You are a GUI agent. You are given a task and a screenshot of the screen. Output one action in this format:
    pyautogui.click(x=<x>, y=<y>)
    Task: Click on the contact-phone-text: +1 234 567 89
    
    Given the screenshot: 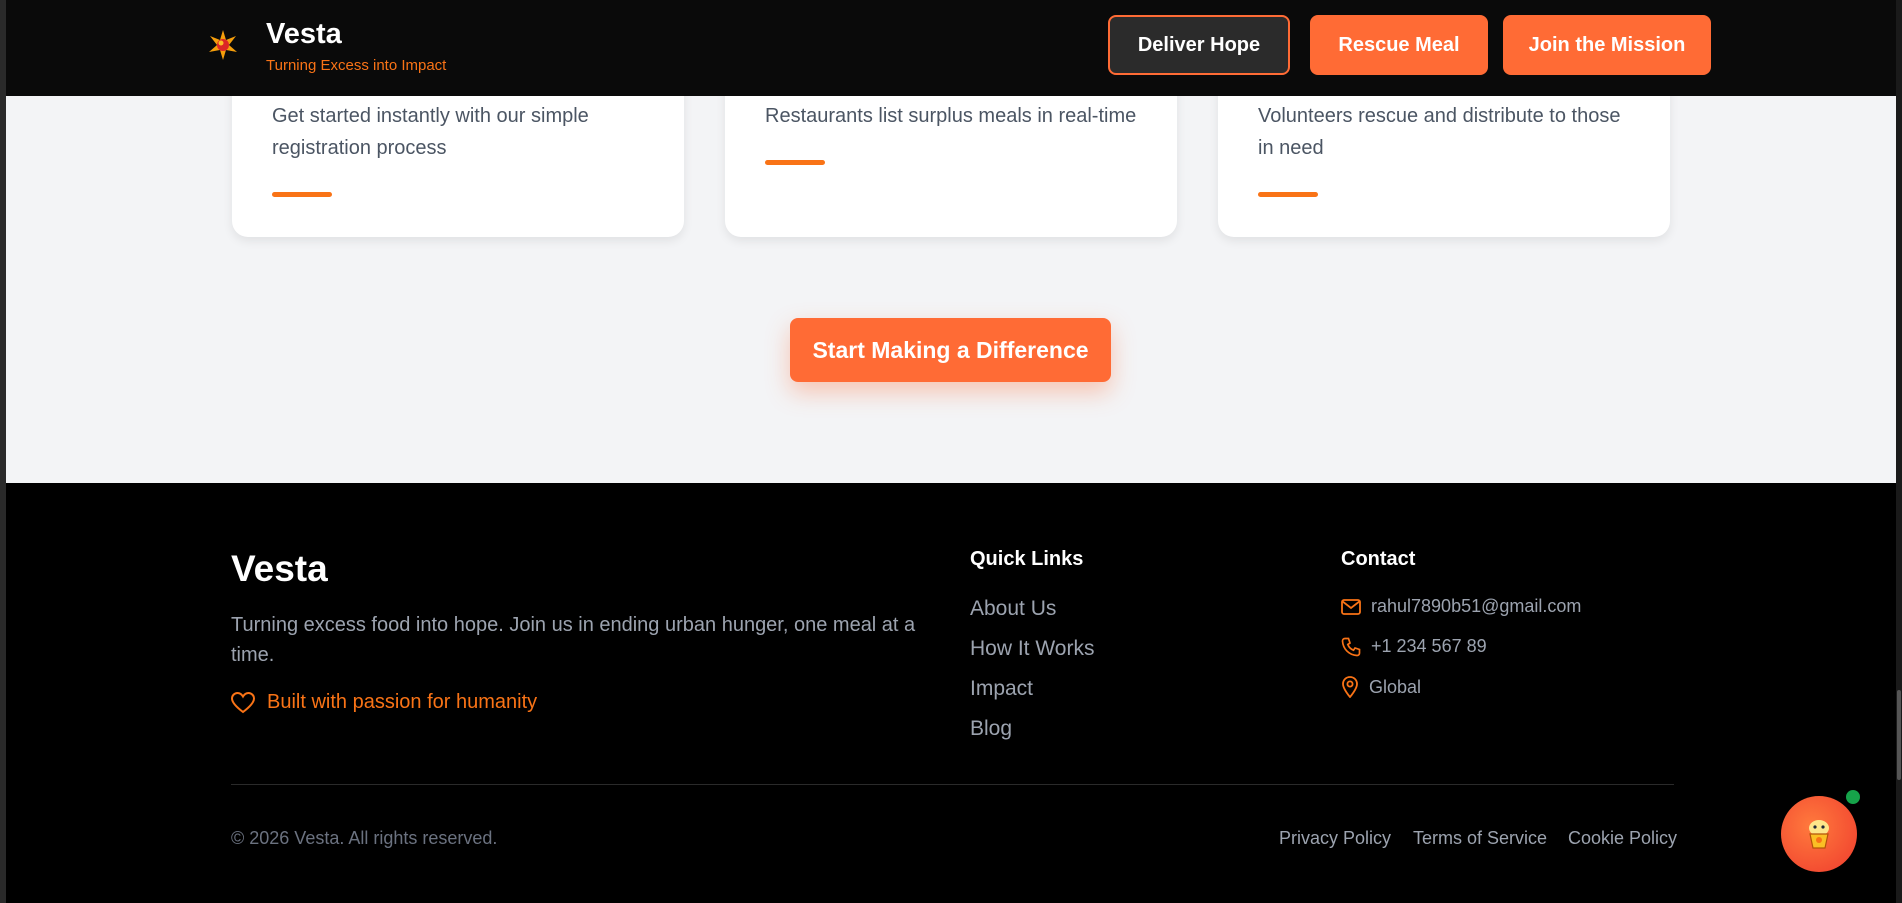 What is the action you would take?
    pyautogui.click(x=1429, y=646)
    